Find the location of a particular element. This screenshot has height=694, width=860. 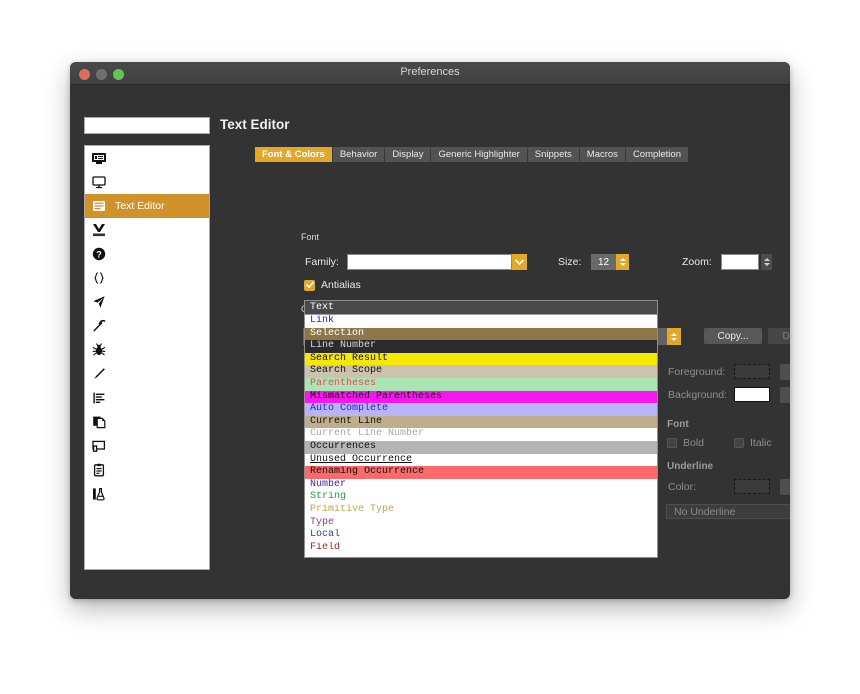

sidebar-item-braces is located at coordinates (147, 278).